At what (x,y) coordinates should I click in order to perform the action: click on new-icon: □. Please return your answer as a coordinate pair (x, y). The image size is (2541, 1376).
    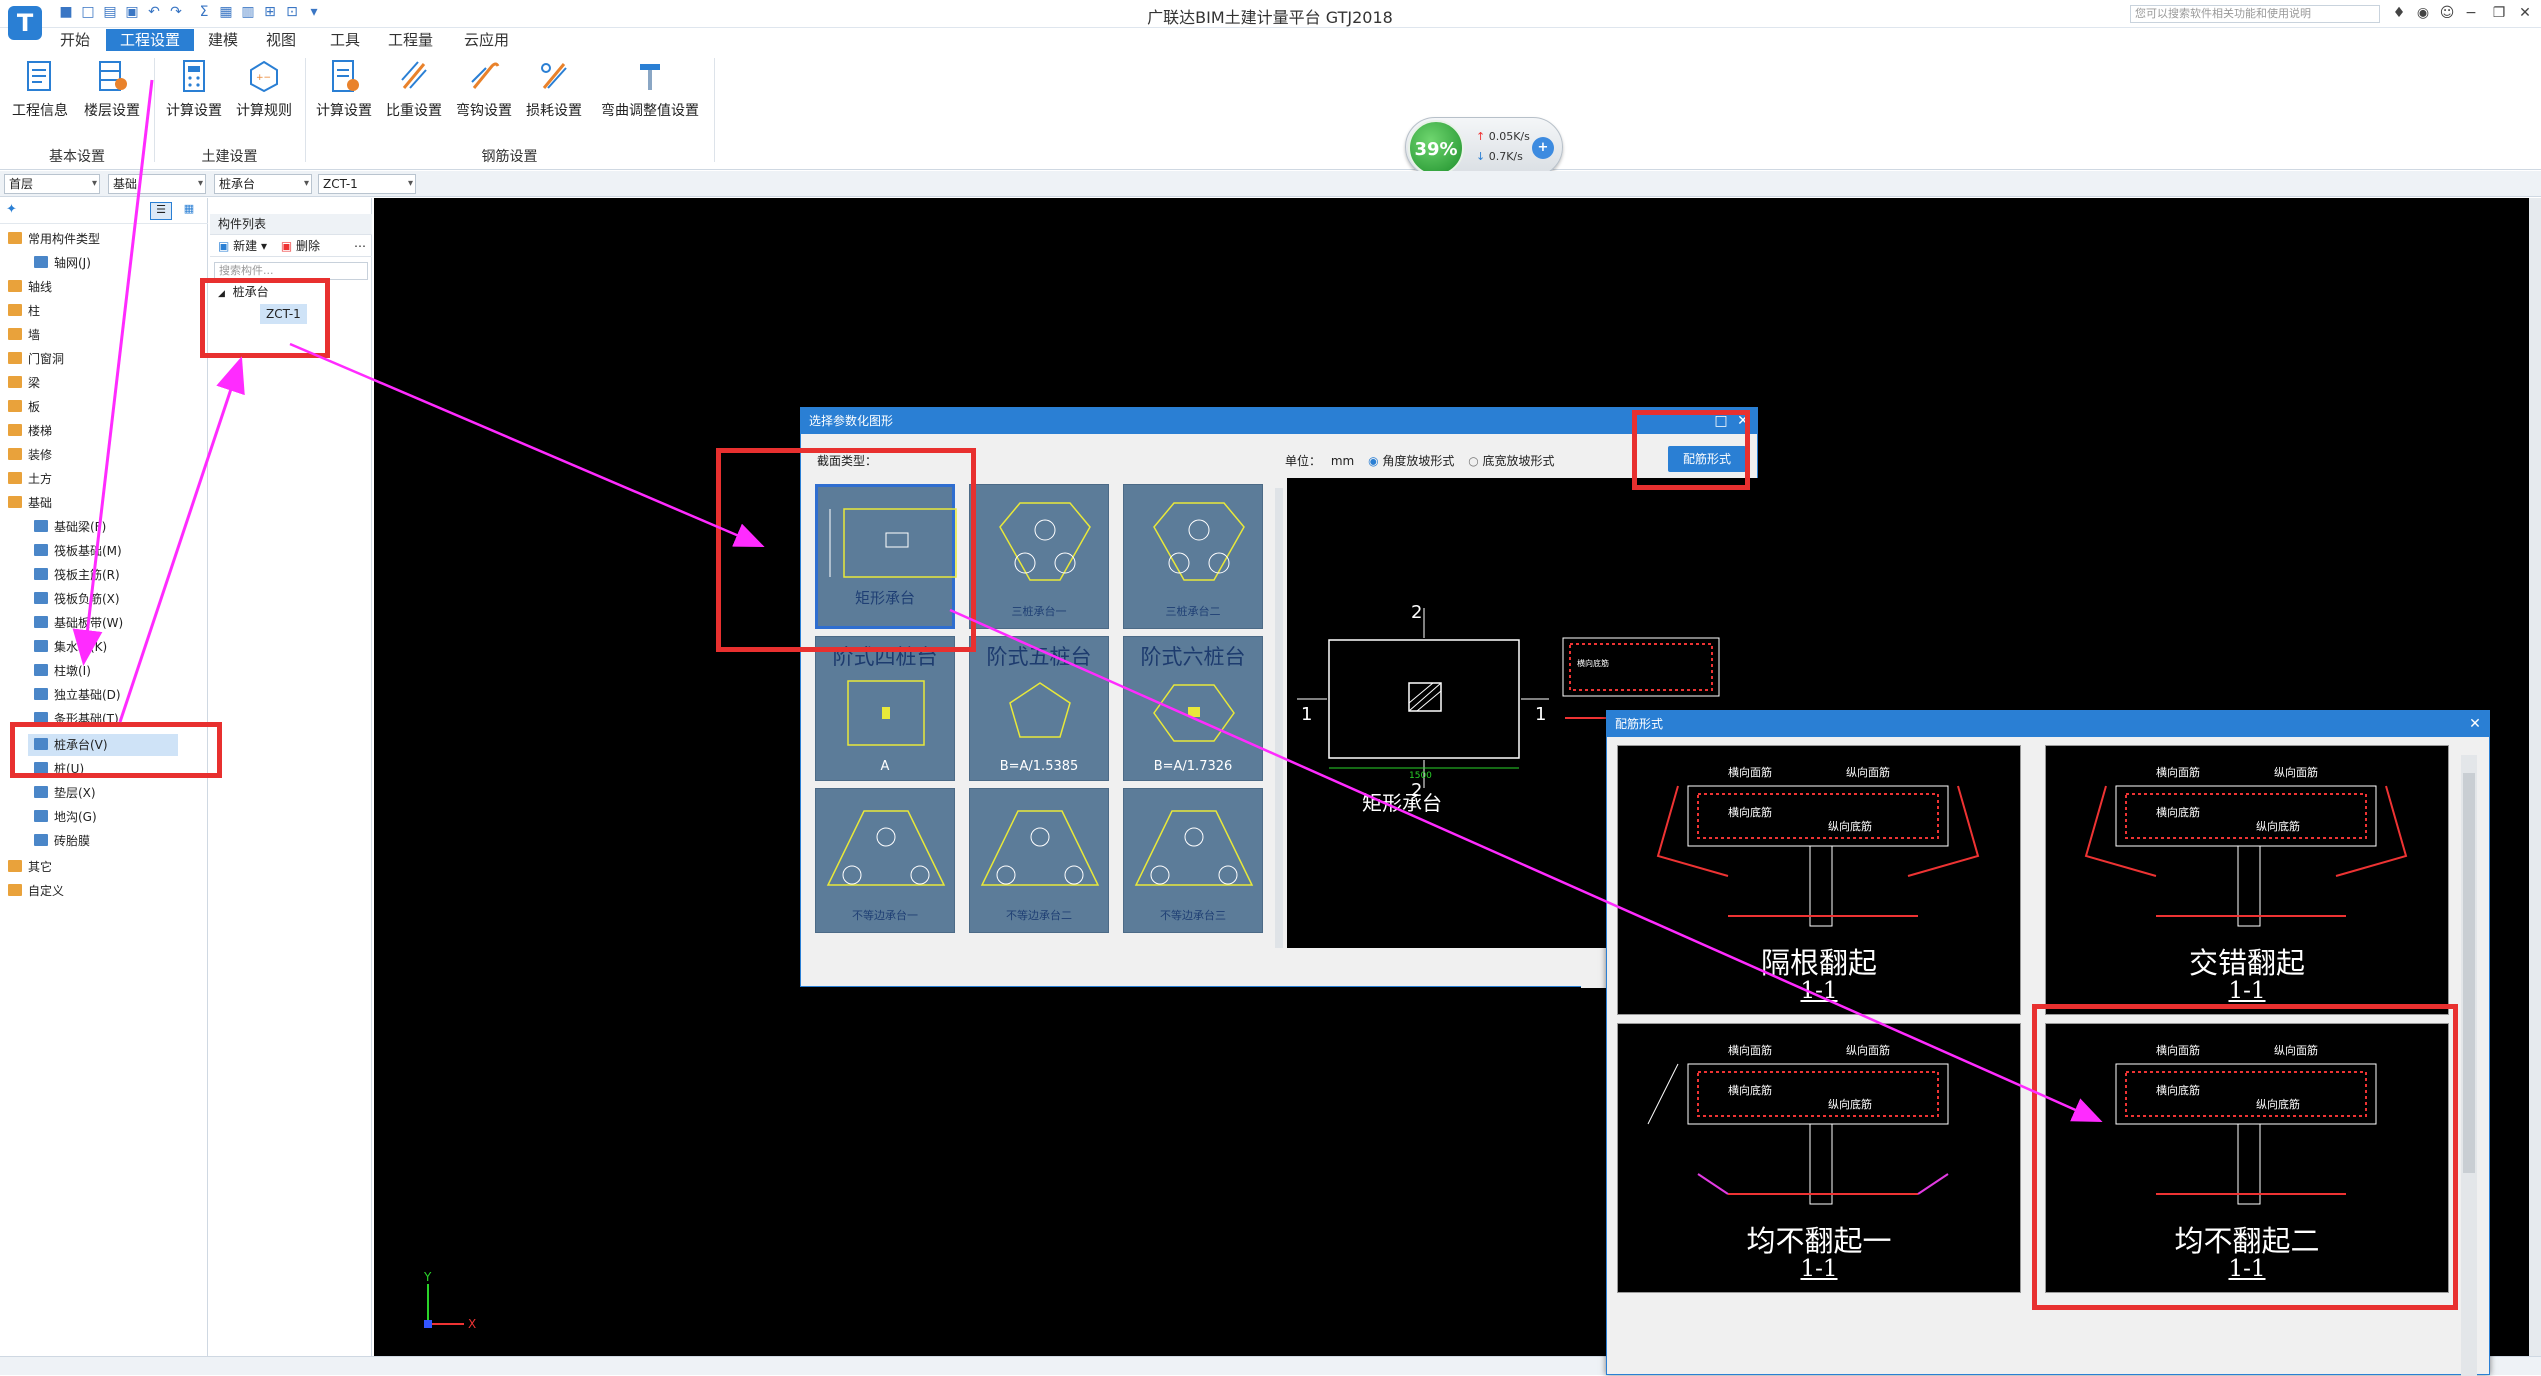
    Looking at the image, I should click on (88, 12).